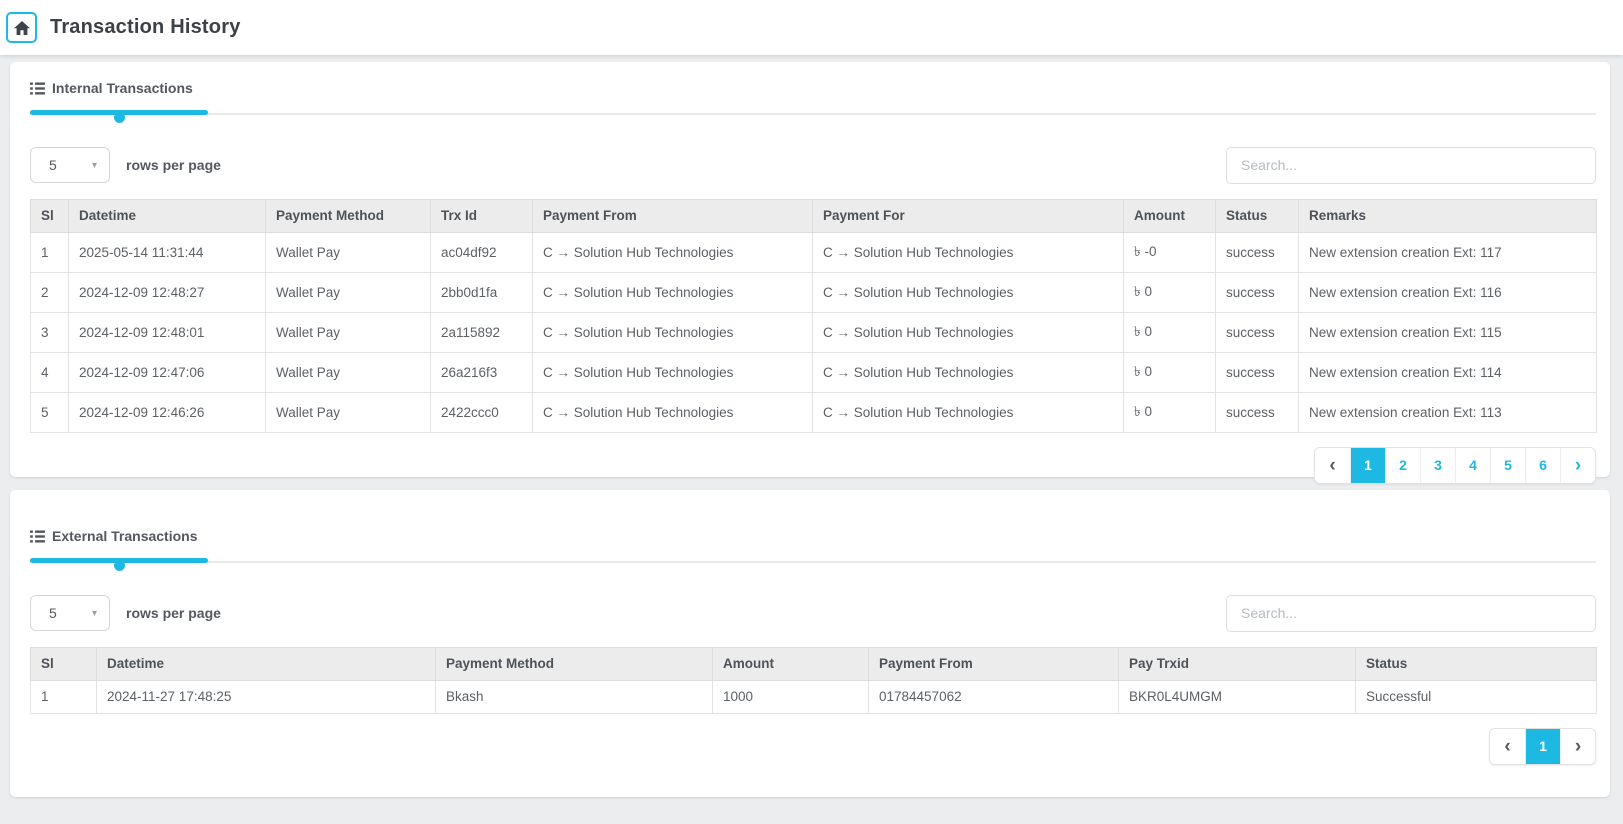  Describe the element at coordinates (49, 412) in the screenshot. I see `table-cell: 5` at that location.